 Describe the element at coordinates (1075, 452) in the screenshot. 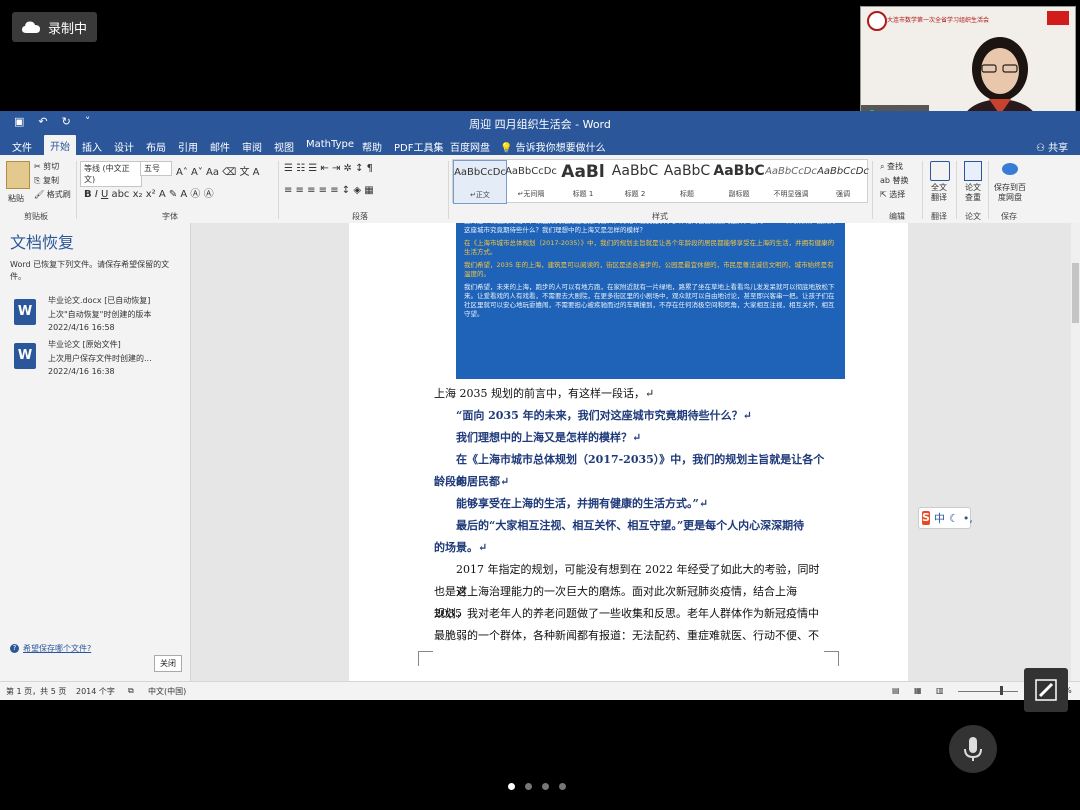

I see `vertical-scrollbar` at that location.